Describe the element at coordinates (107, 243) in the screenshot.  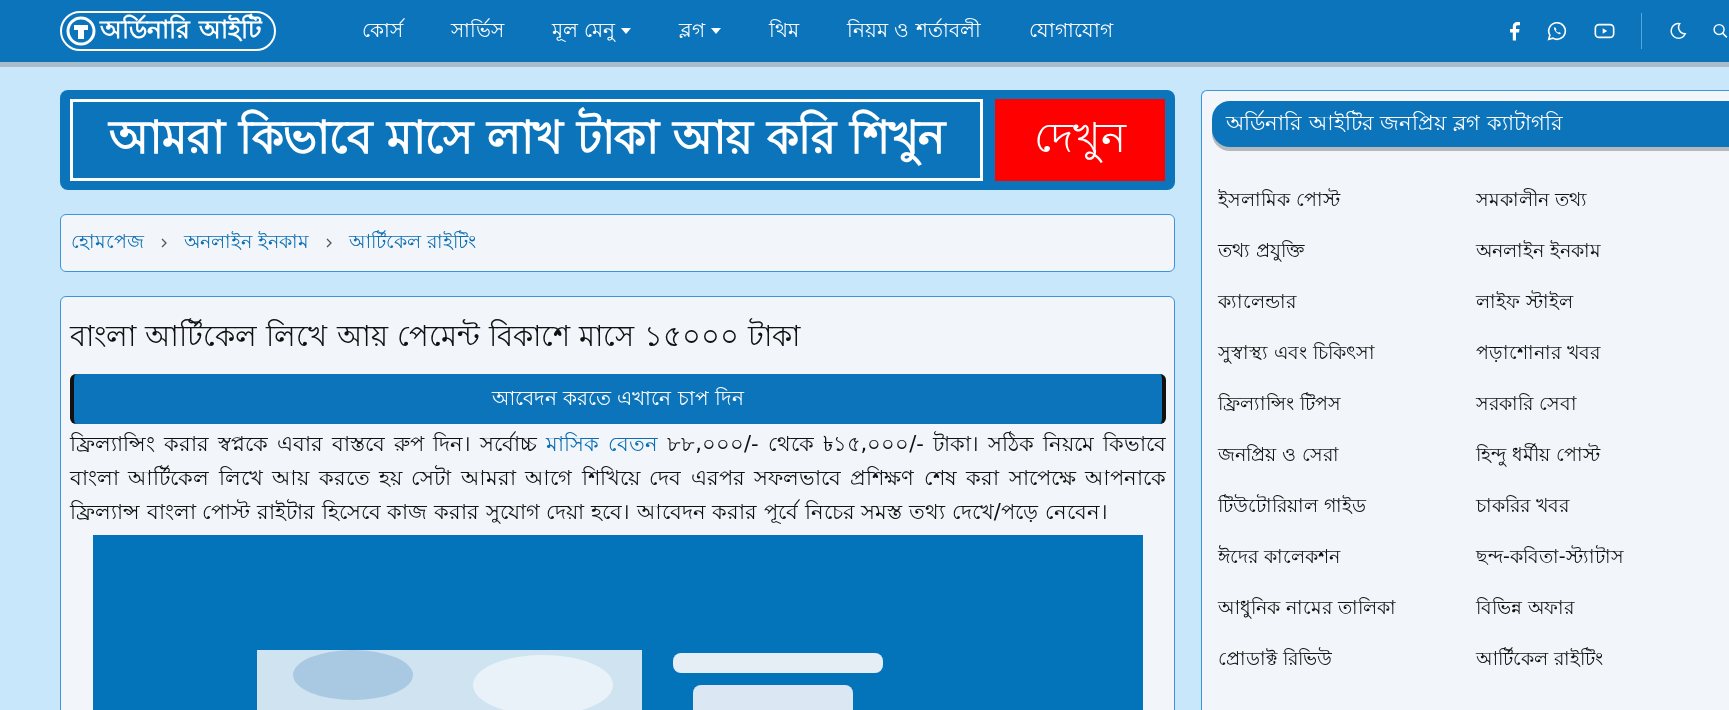
I see `breadcrumb-link: হোমপেজ` at that location.